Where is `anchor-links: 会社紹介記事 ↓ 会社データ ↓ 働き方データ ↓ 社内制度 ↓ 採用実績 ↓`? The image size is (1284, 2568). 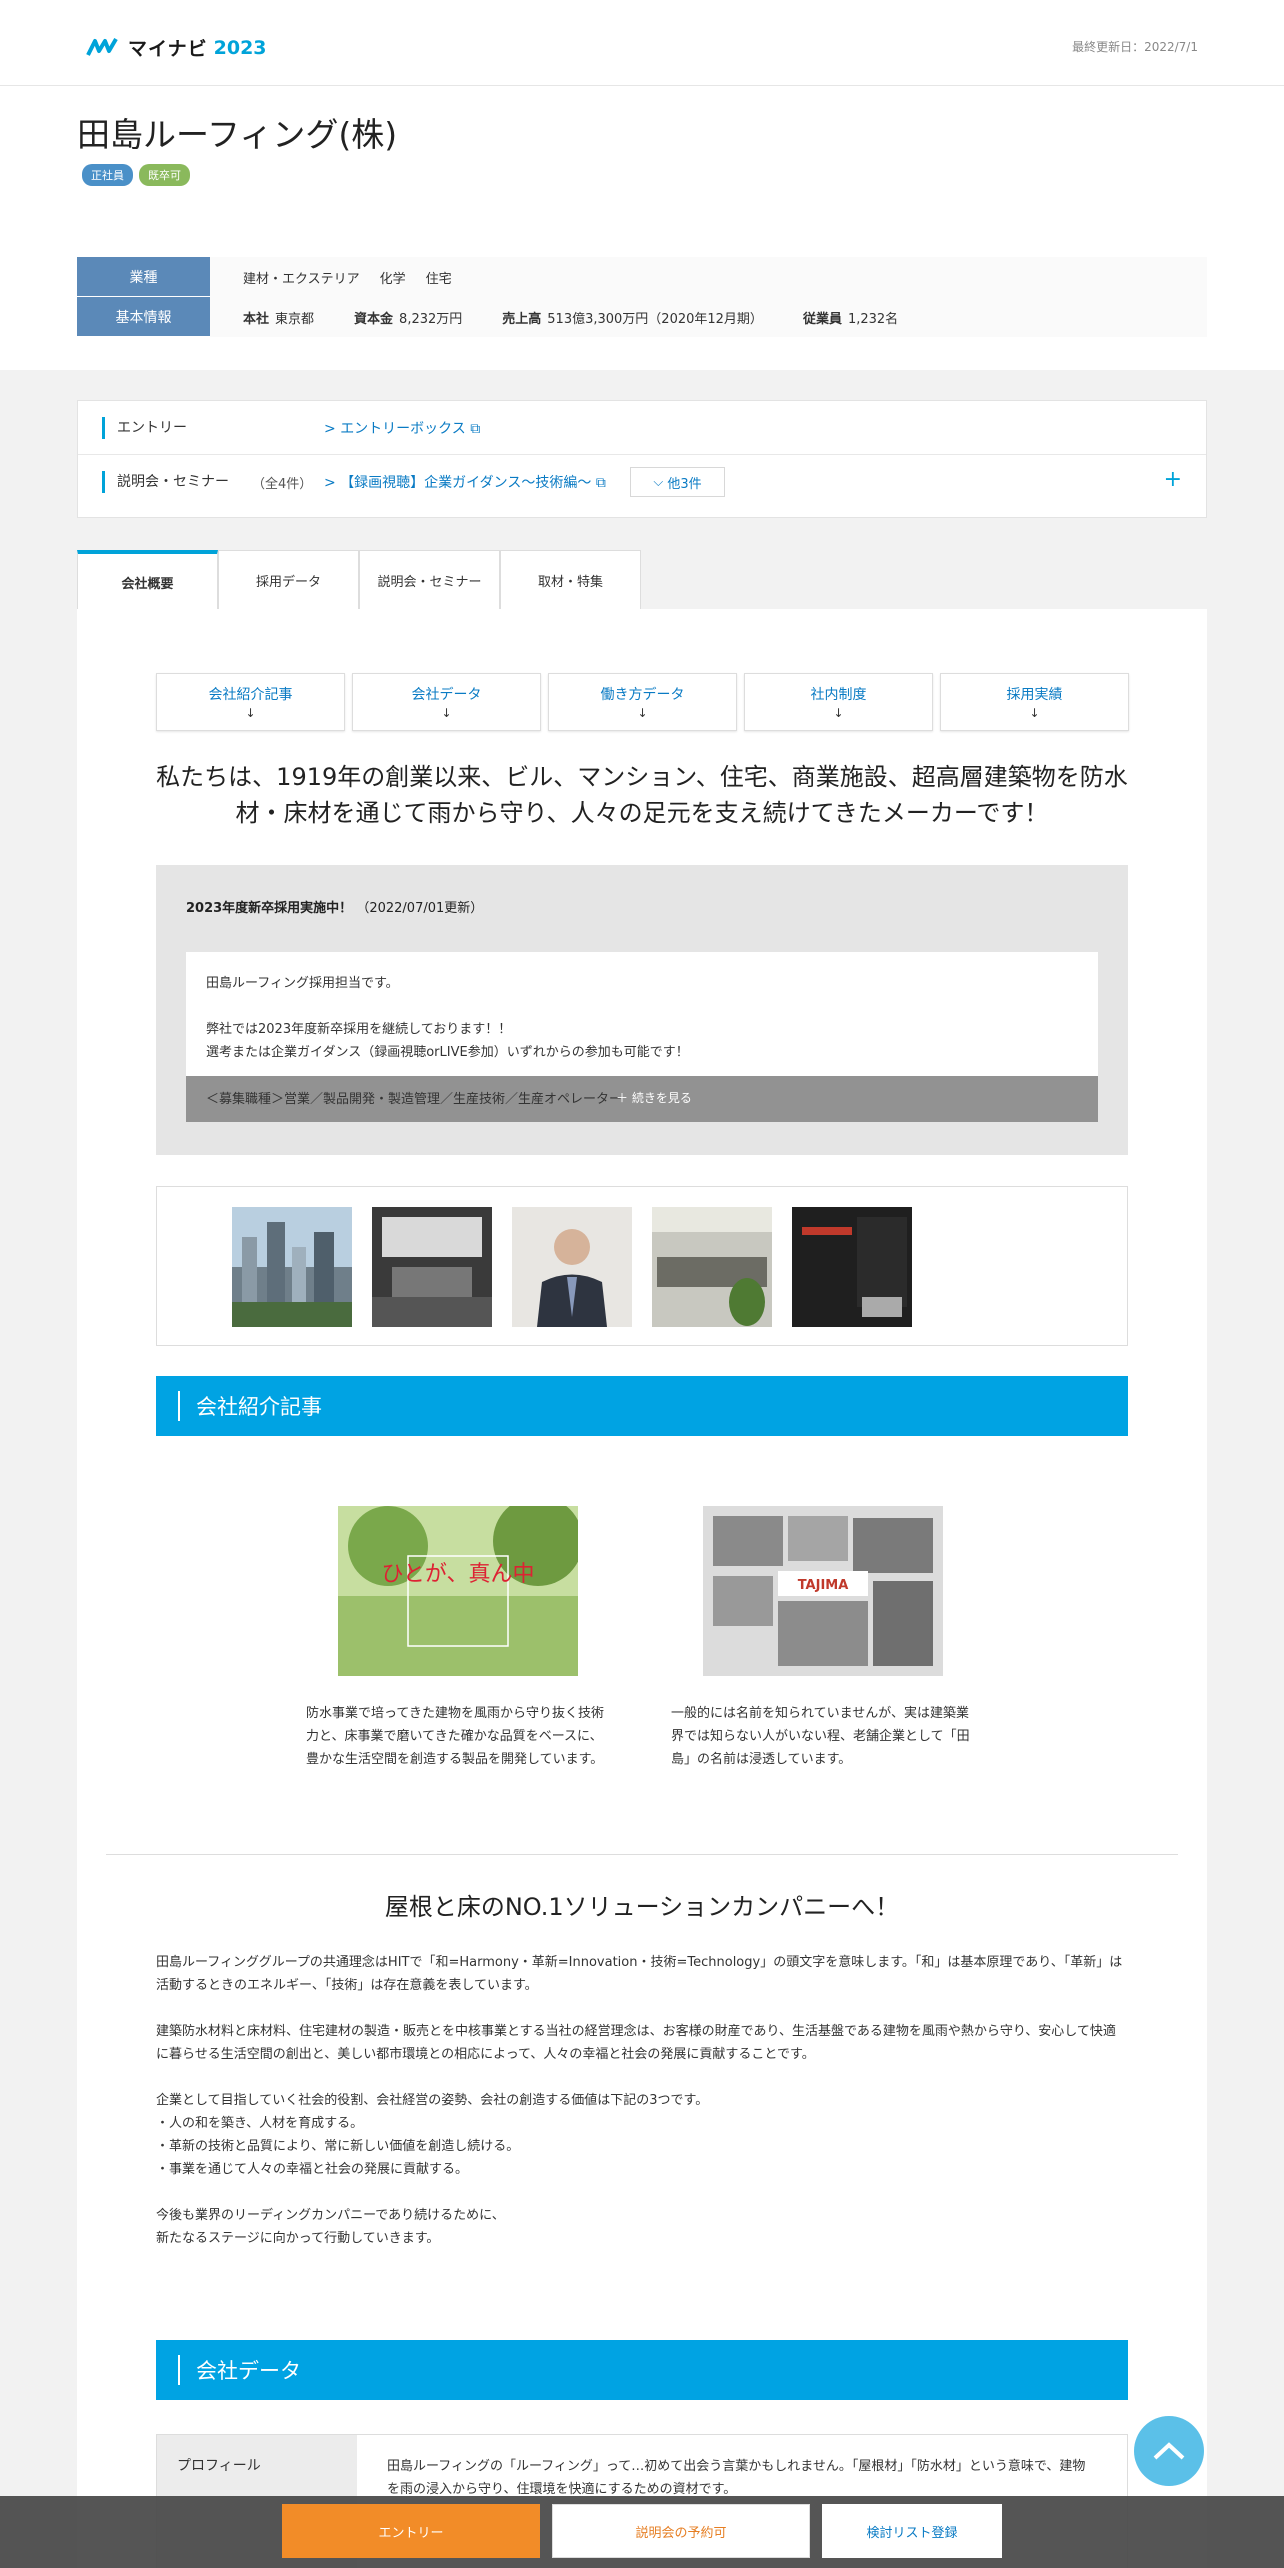 anchor-links: 会社紹介記事 ↓ 会社データ ↓ 働き方データ ↓ 社内制度 ↓ 採用実績 ↓ is located at coordinates (642, 702).